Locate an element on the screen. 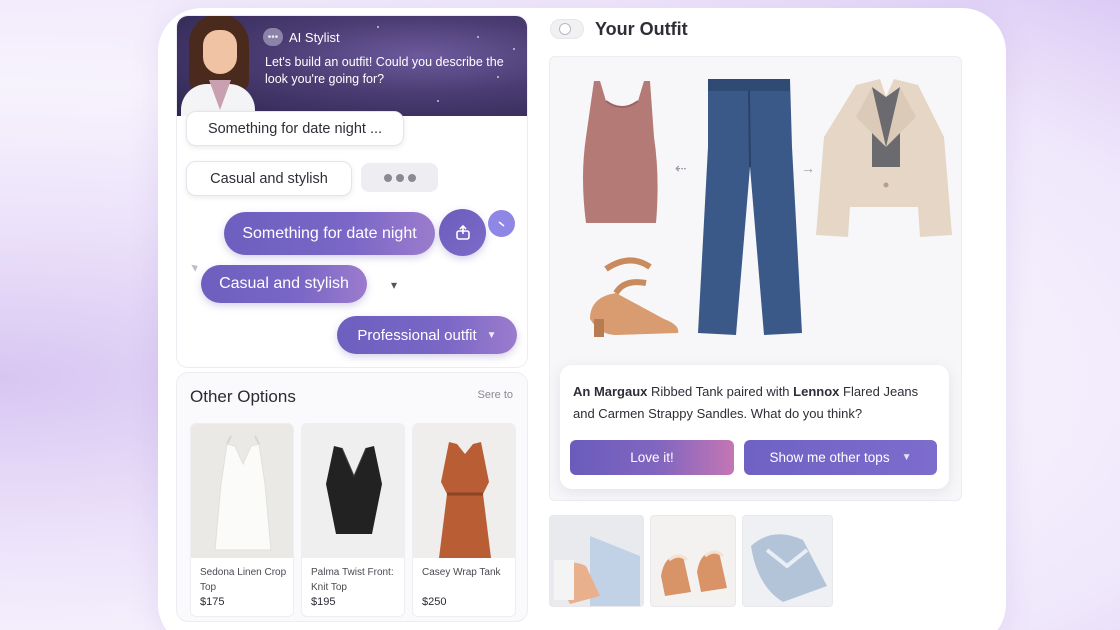 The image size is (1120, 630). share-icon is located at coordinates (462, 232).